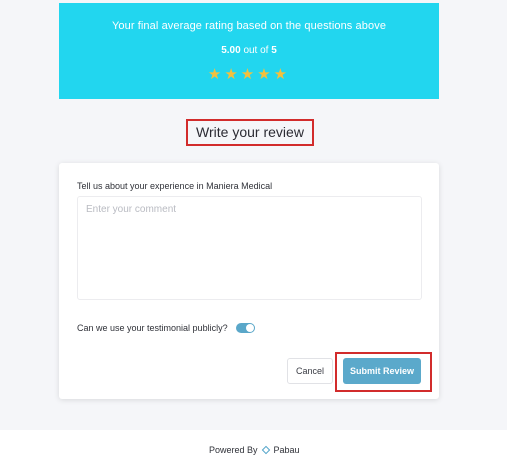  I want to click on star-rating: ★★★★★, so click(249, 74).